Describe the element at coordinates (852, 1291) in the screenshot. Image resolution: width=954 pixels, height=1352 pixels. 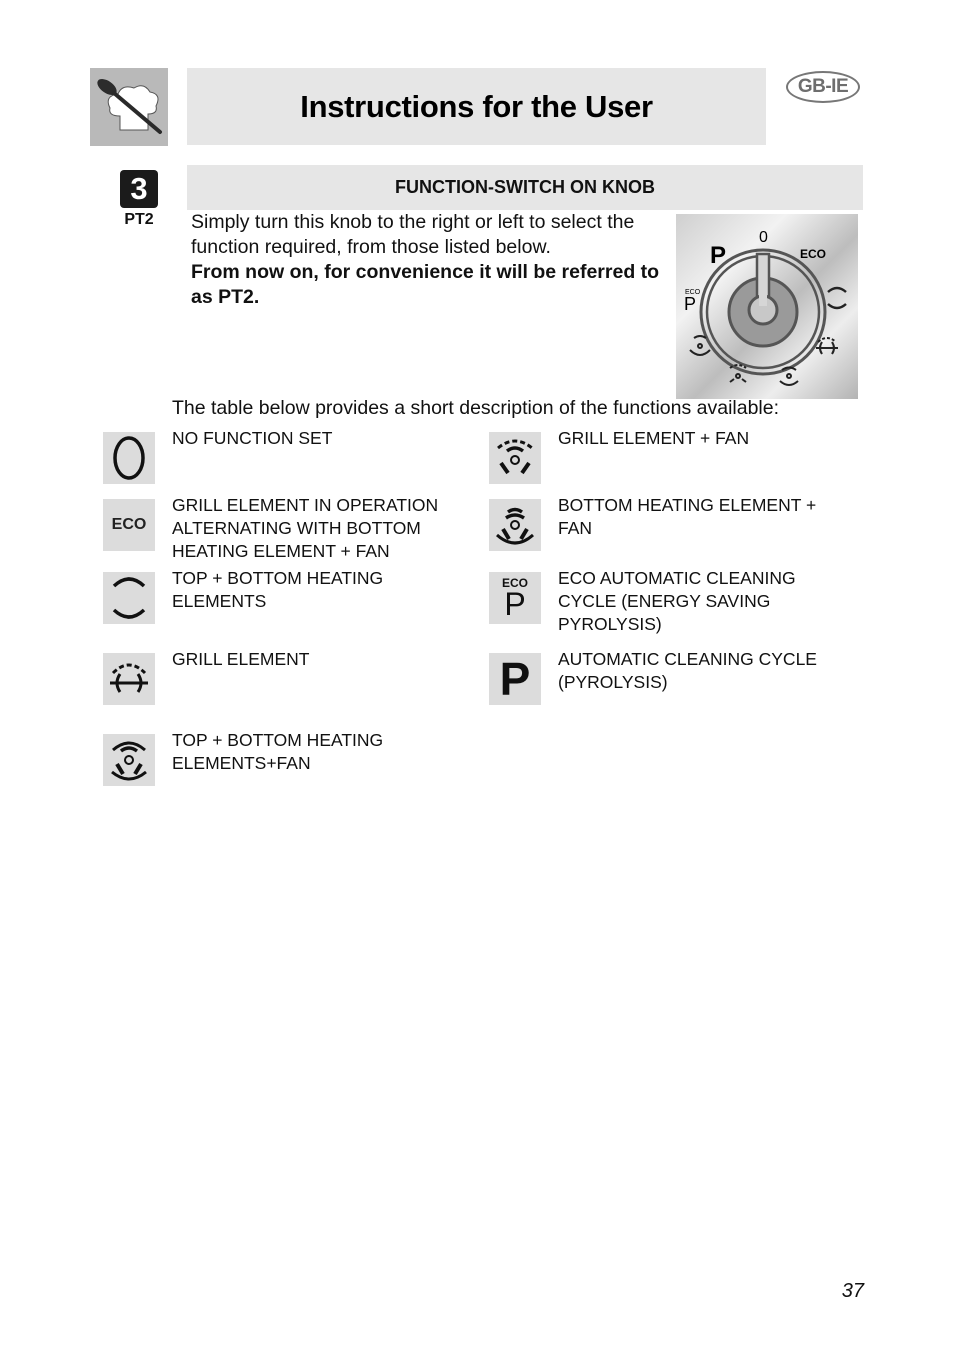
I see `page-number: 37` at that location.